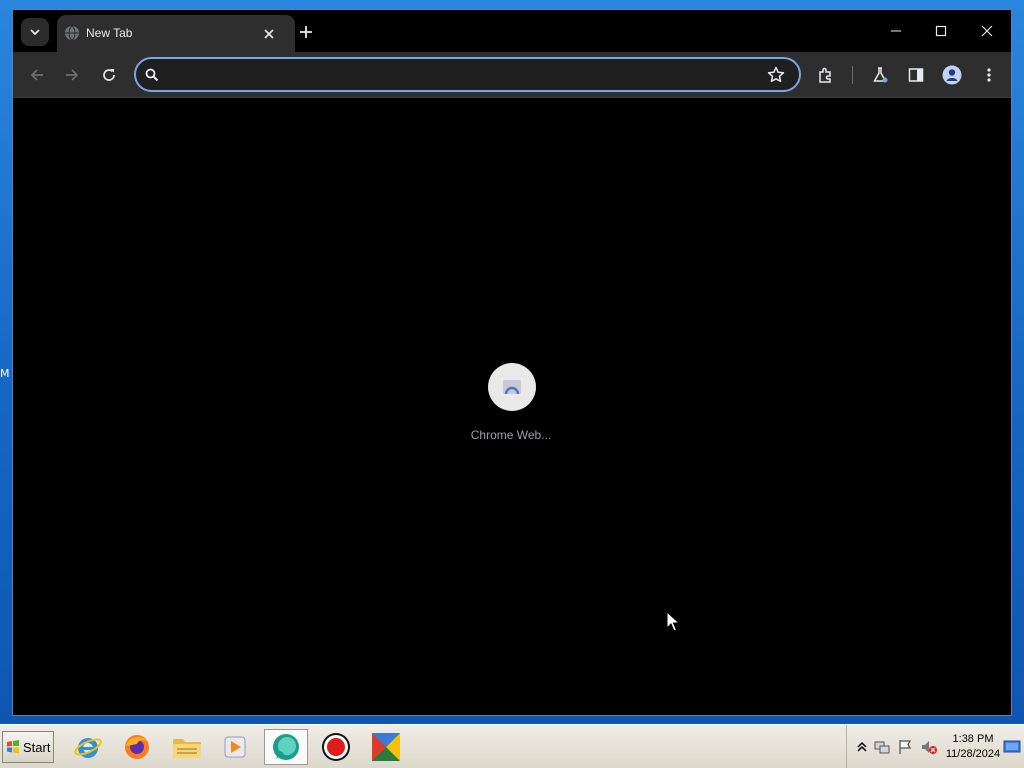 Image resolution: width=1024 pixels, height=768 pixels. I want to click on labs-button, so click(880, 75).